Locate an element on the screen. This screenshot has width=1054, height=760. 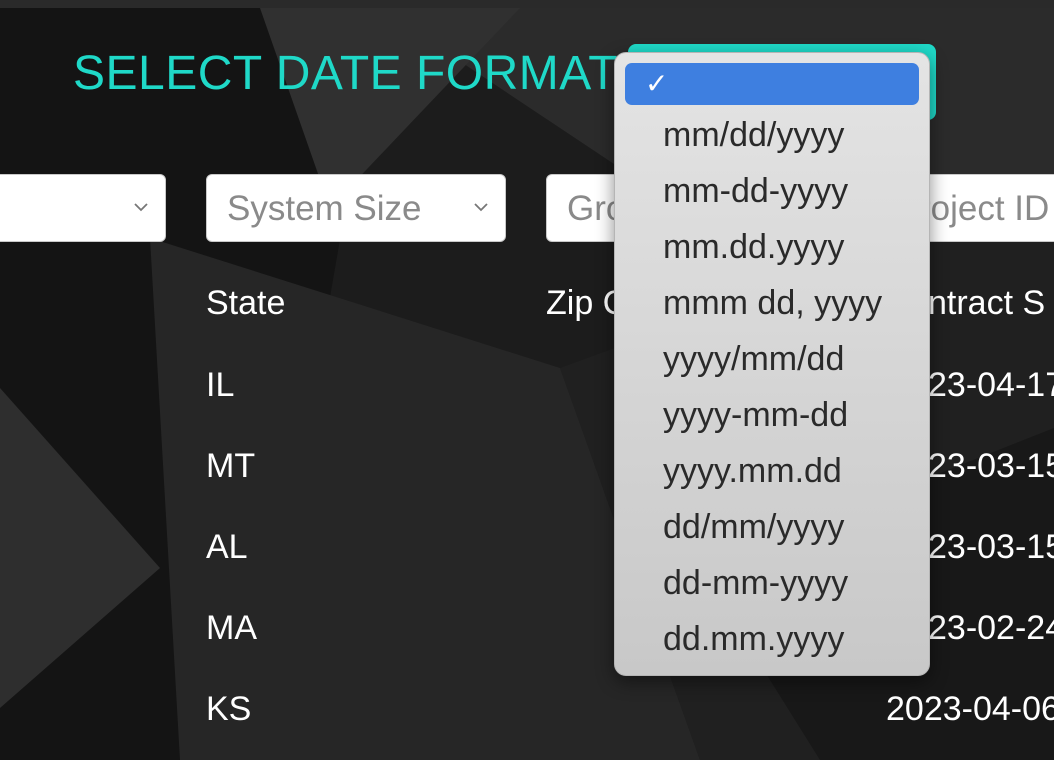
system-size-select: System Size is located at coordinates (356, 208).